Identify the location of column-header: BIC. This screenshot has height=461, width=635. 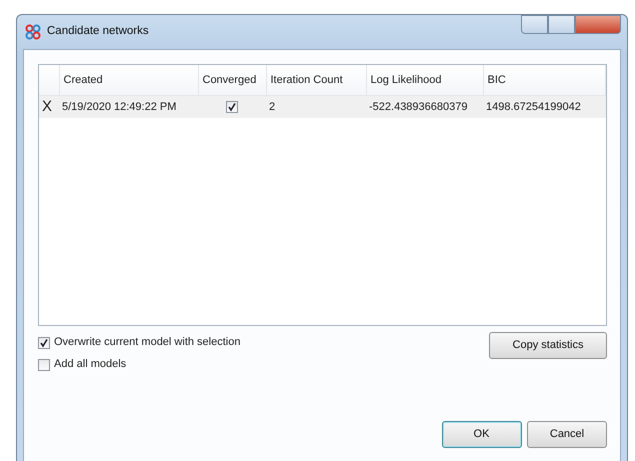
(544, 80).